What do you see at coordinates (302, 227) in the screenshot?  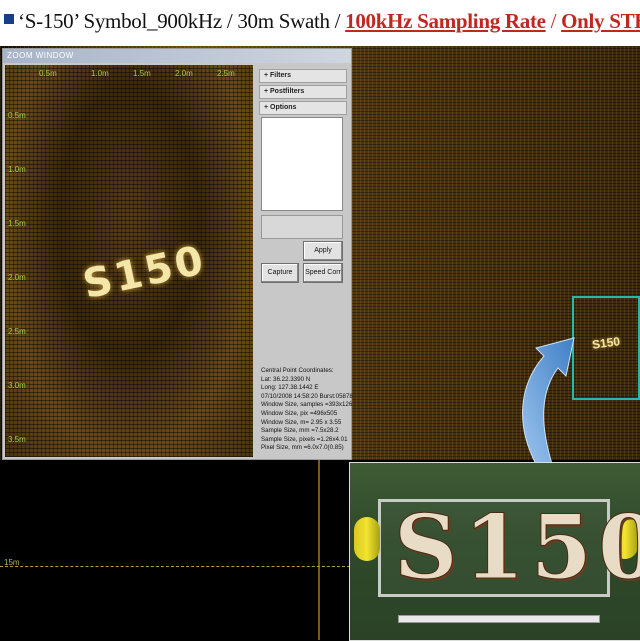 I see `options-field` at bounding box center [302, 227].